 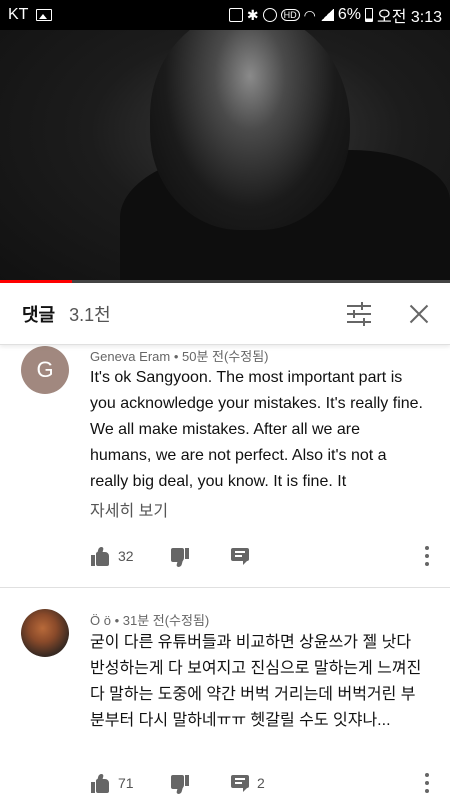 What do you see at coordinates (290, 15) in the screenshot?
I see `hd-label: HD` at bounding box center [290, 15].